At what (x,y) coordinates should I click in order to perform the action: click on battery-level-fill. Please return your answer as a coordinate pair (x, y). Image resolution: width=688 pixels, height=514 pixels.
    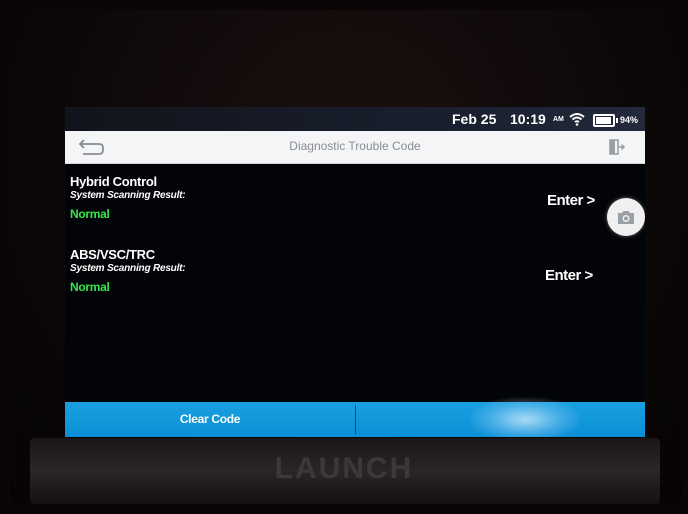
    Looking at the image, I should click on (603, 120).